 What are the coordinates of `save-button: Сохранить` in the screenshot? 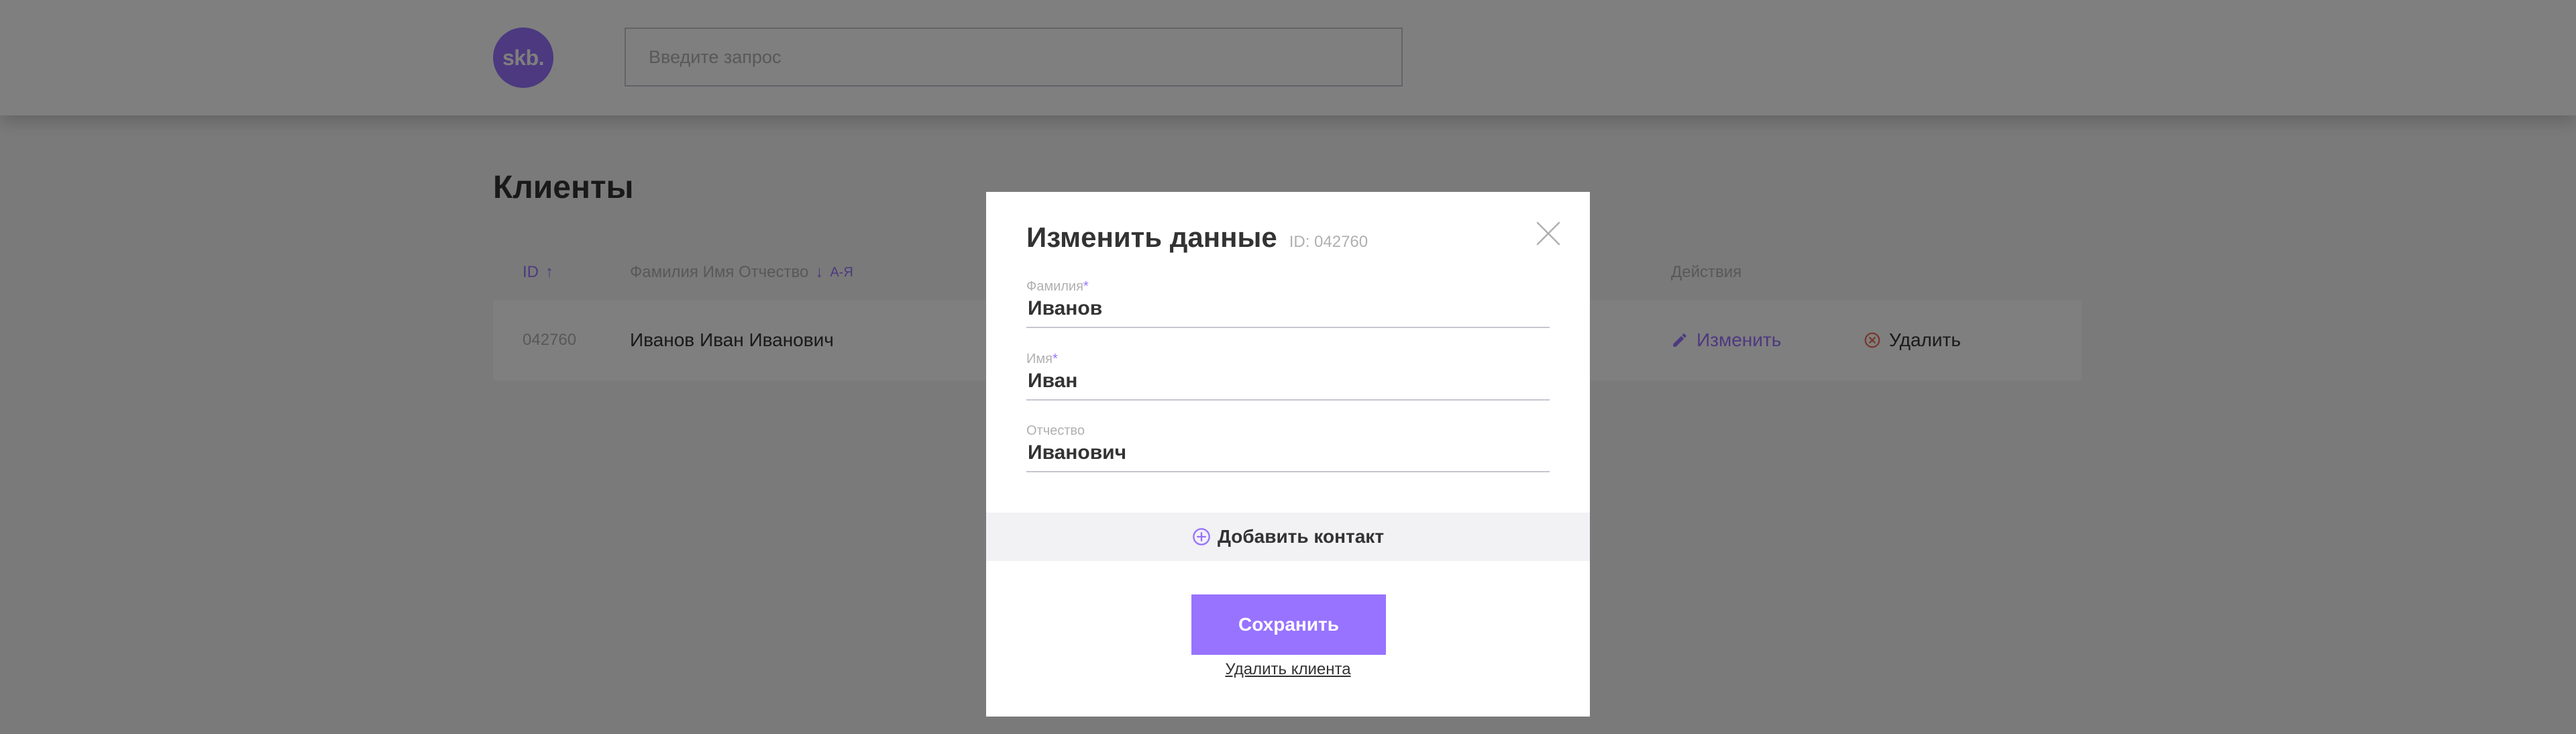 It's located at (1288, 624).